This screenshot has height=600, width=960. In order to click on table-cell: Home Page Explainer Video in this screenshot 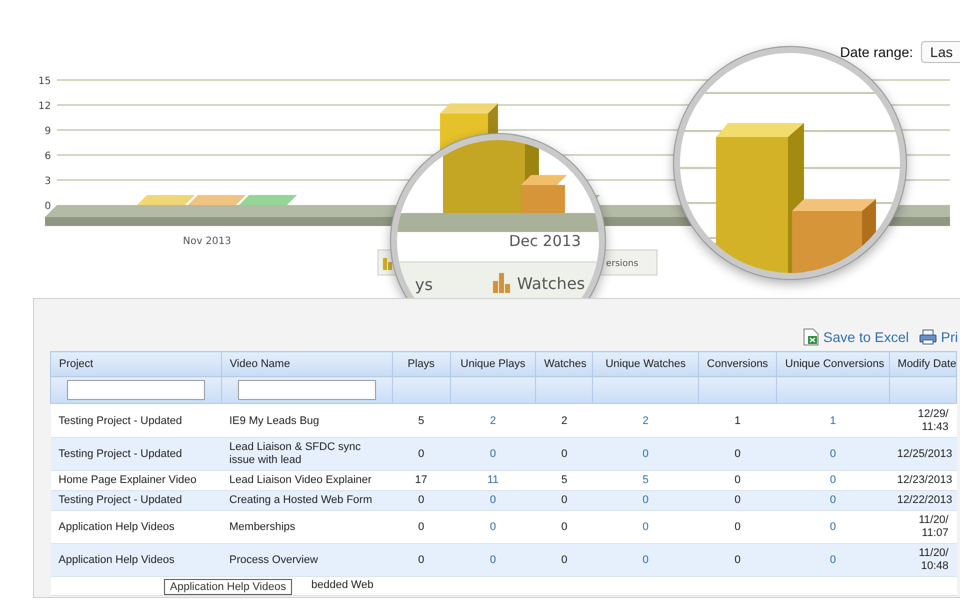, I will do `click(136, 480)`.